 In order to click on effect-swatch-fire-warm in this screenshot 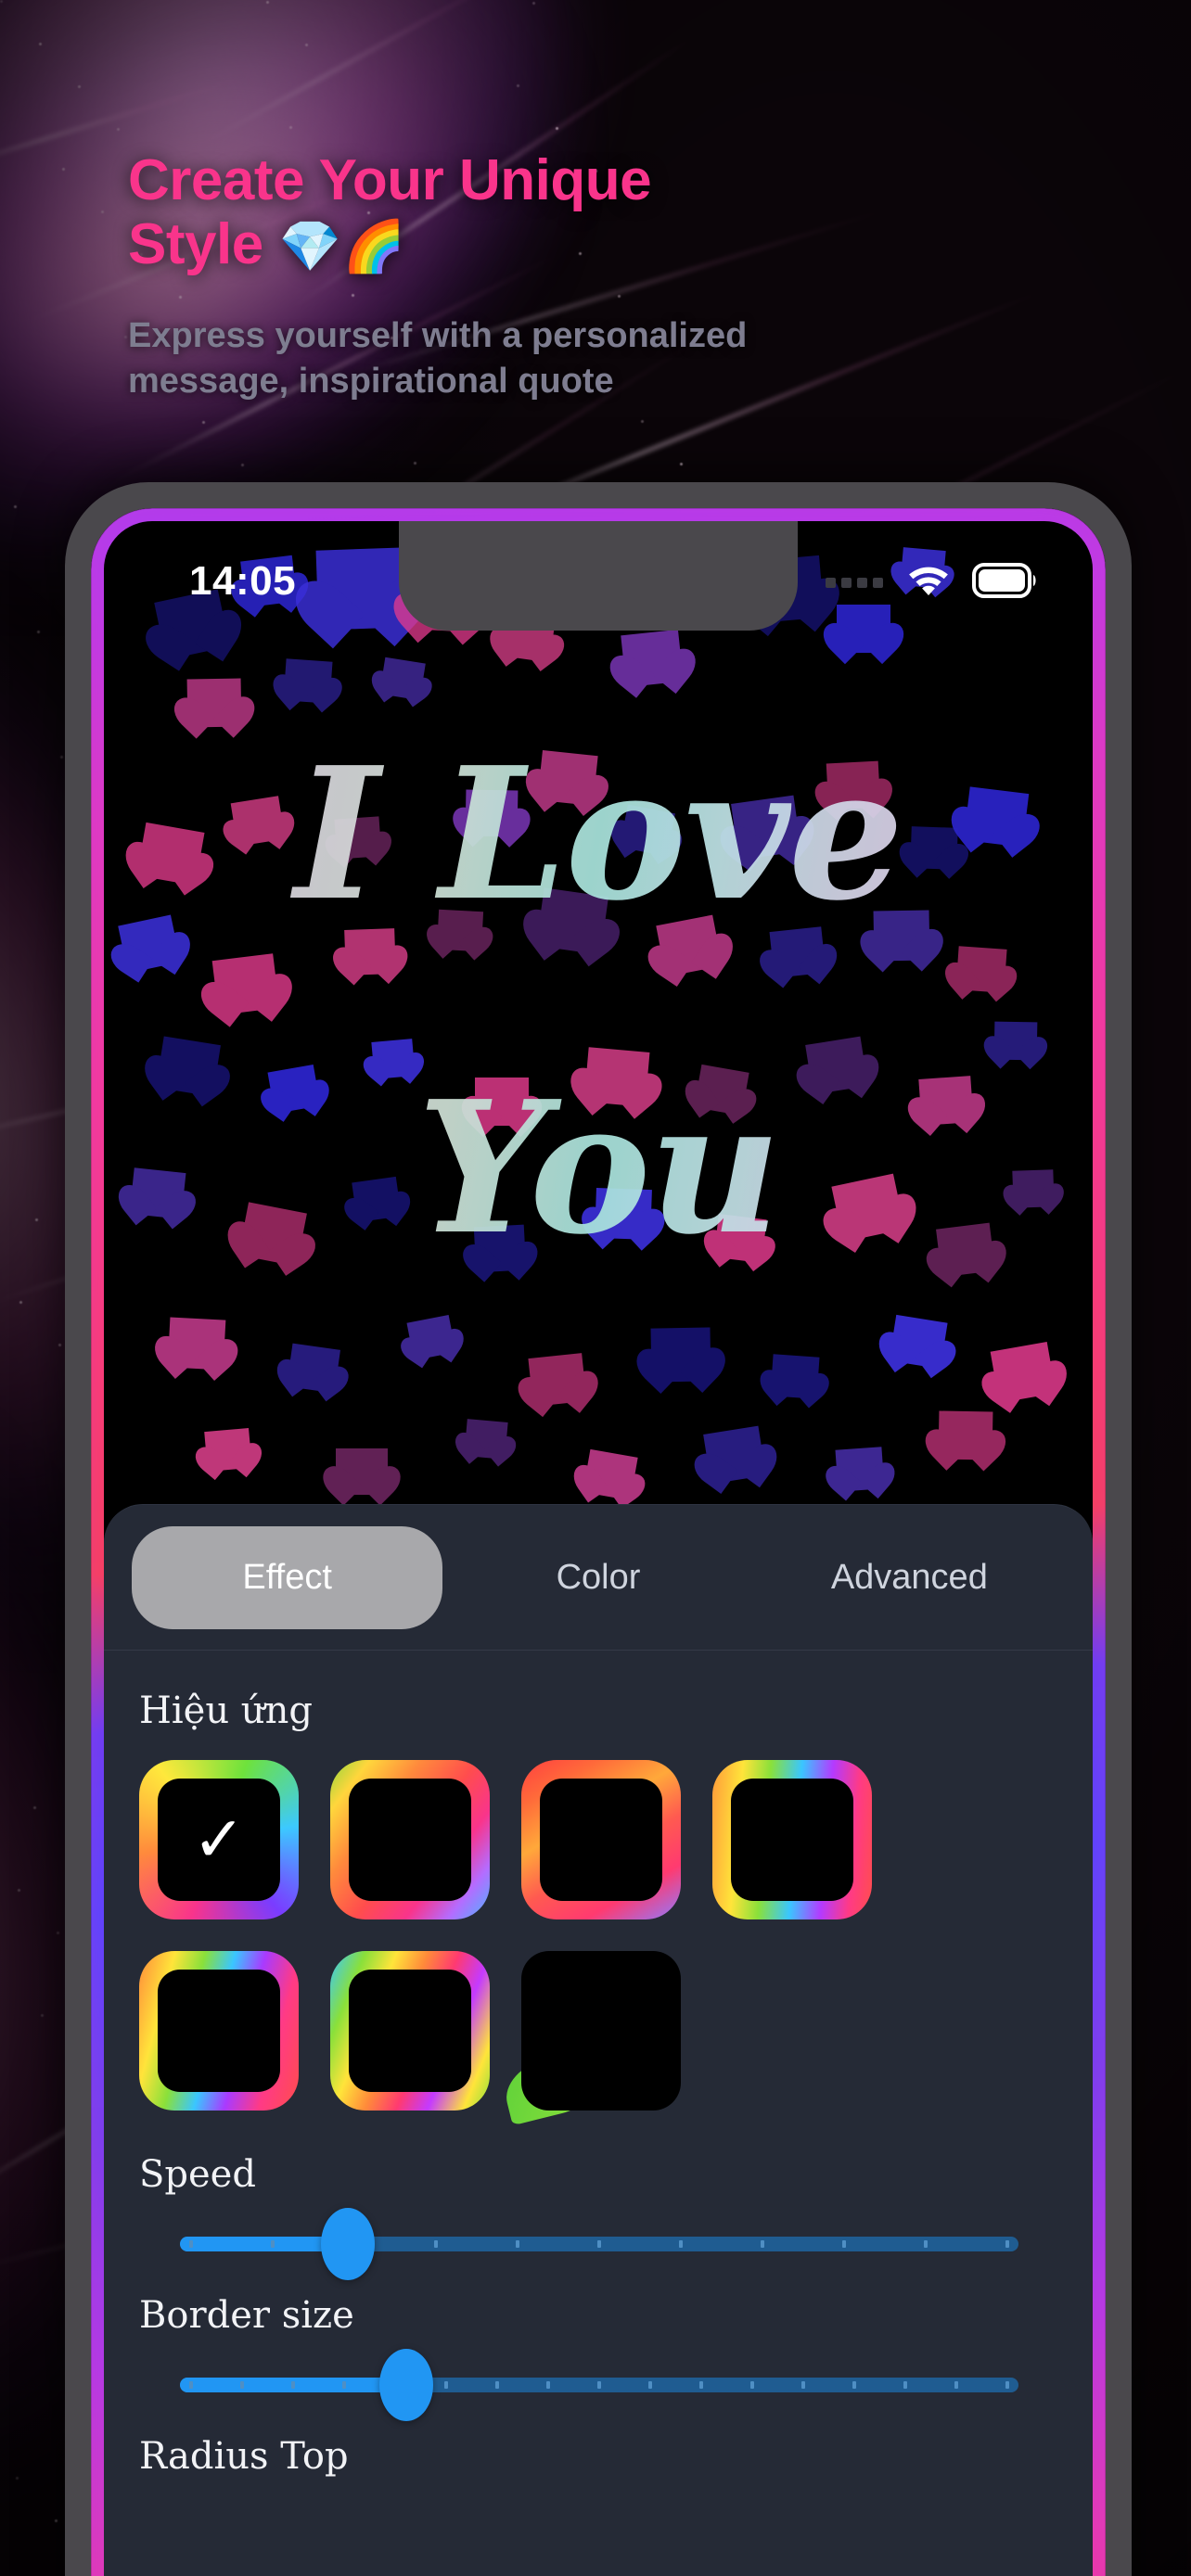, I will do `click(601, 1840)`.